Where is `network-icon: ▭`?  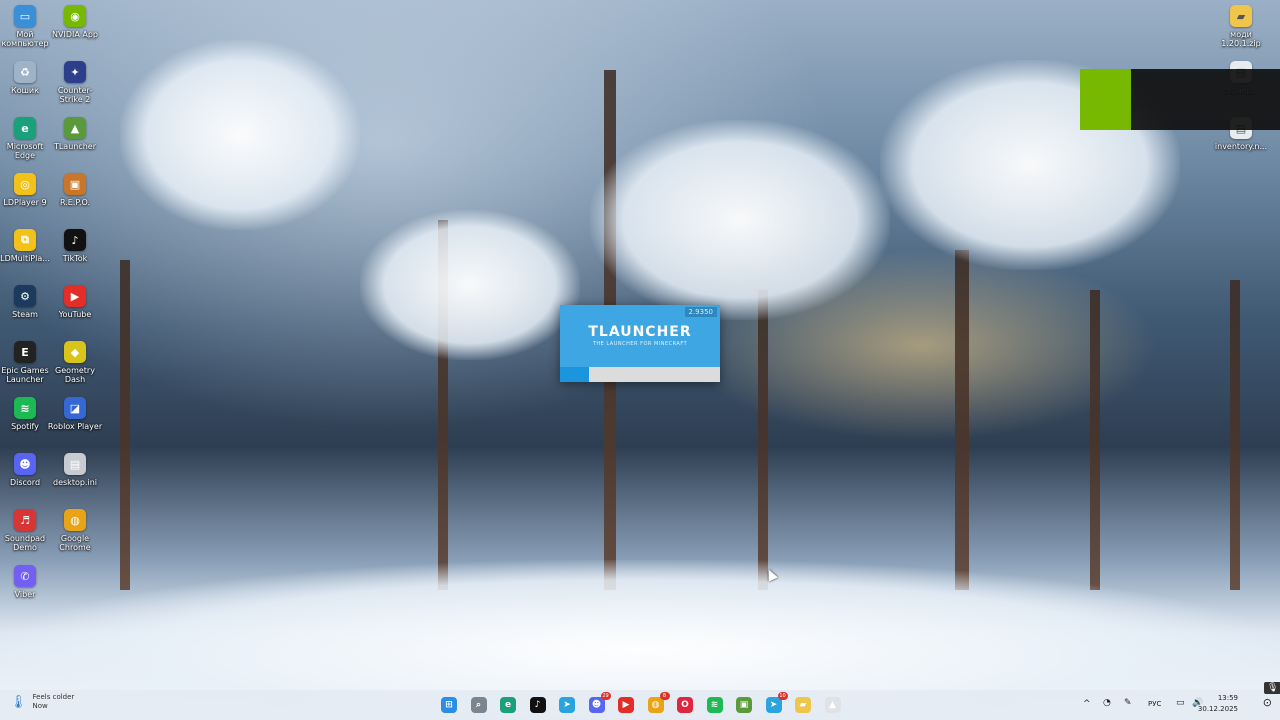
network-icon: ▭ is located at coordinates (1180, 703).